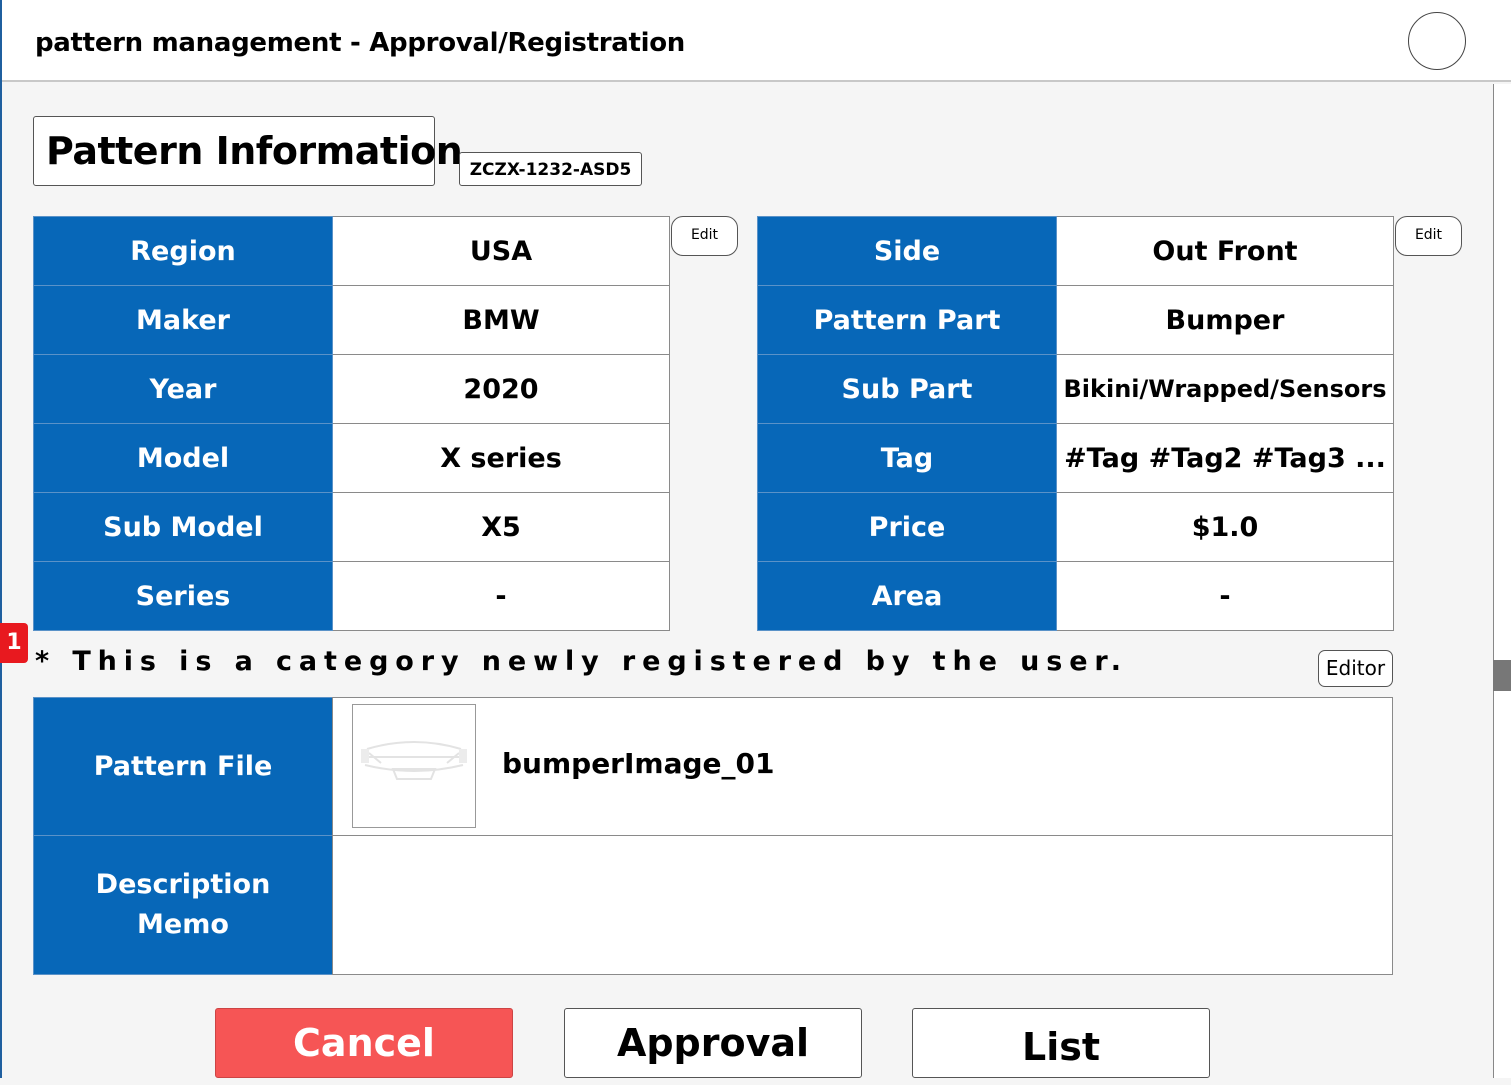 The height and width of the screenshot is (1085, 1511). I want to click on description-memo-field, so click(862, 905).